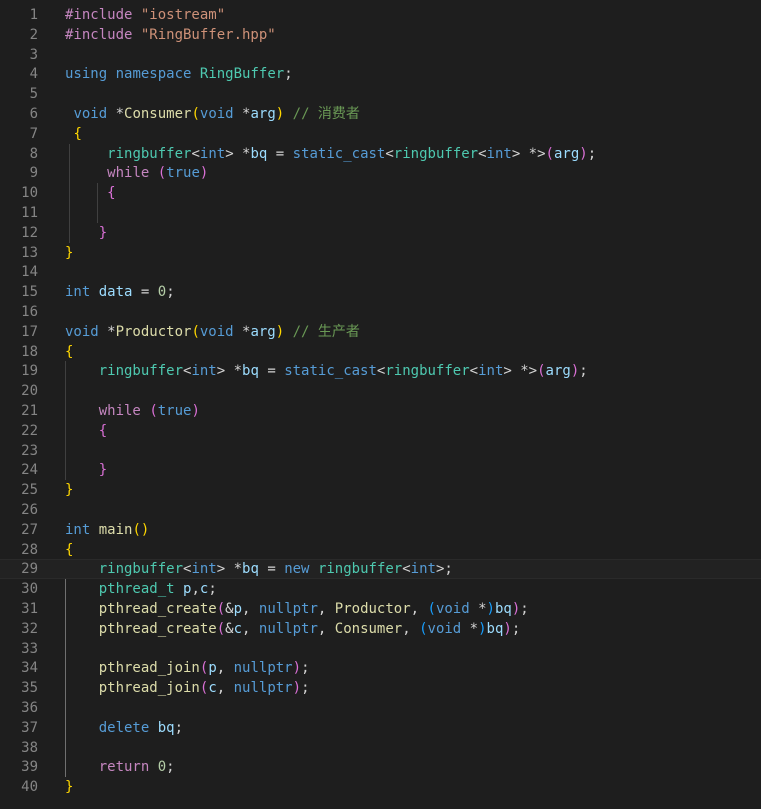 The image size is (761, 809). Describe the element at coordinates (380, 213) in the screenshot. I see `code-line: 11` at that location.